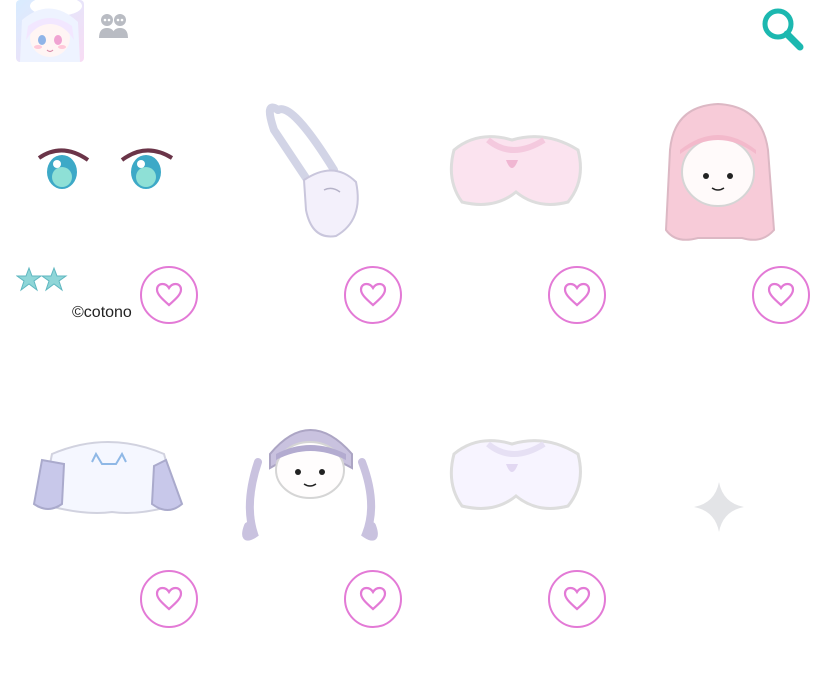  What do you see at coordinates (520, 534) in the screenshot?
I see `list-item-white-shorts` at bounding box center [520, 534].